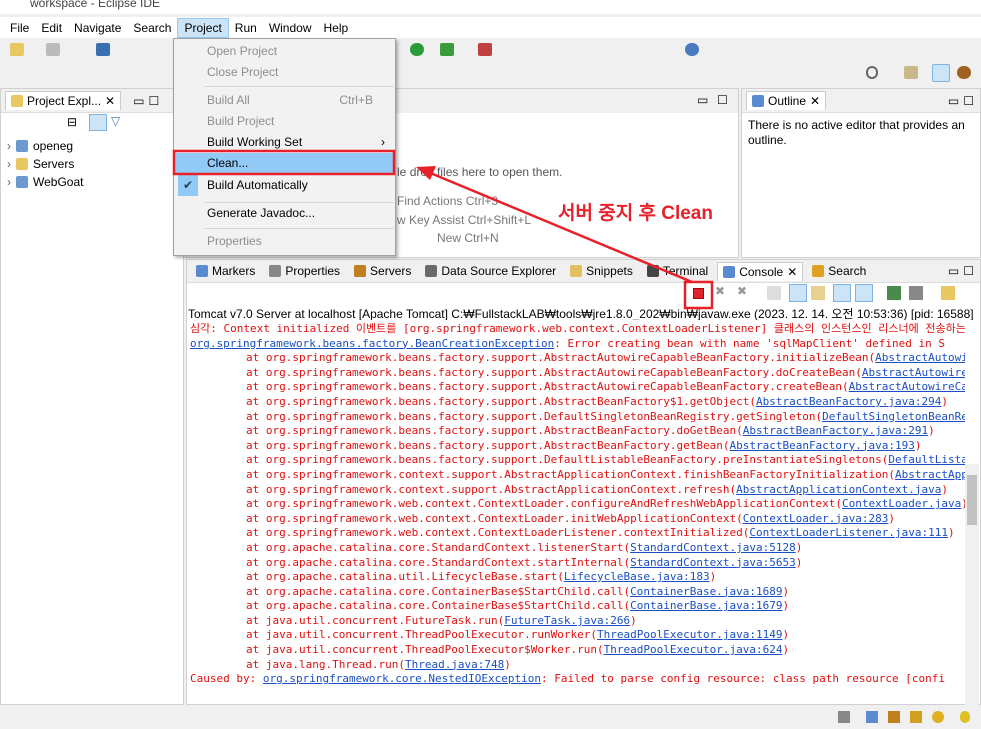 This screenshot has width=981, height=729. Describe the element at coordinates (426, 173) in the screenshot. I see `arrow-head` at that location.